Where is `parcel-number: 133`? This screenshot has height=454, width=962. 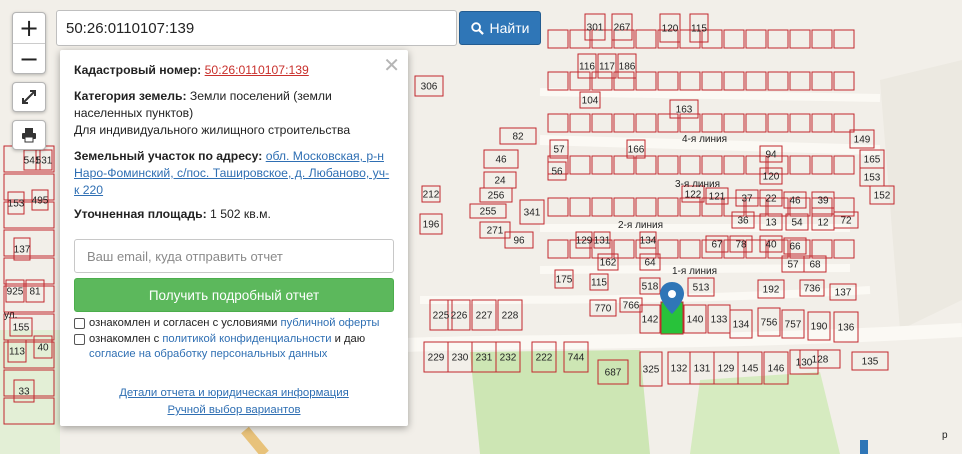 parcel-number: 133 is located at coordinates (719, 320).